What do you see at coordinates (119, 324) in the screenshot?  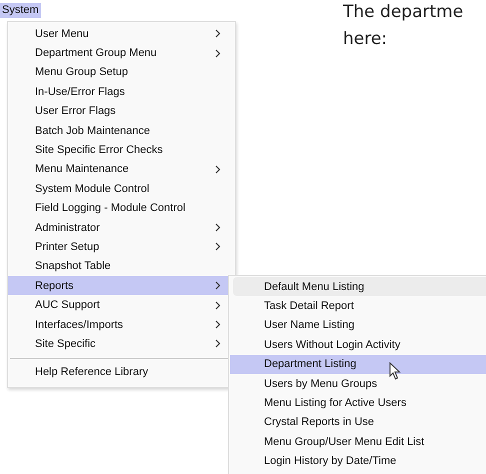 I see `menu-item: Interfaces/Imports` at bounding box center [119, 324].